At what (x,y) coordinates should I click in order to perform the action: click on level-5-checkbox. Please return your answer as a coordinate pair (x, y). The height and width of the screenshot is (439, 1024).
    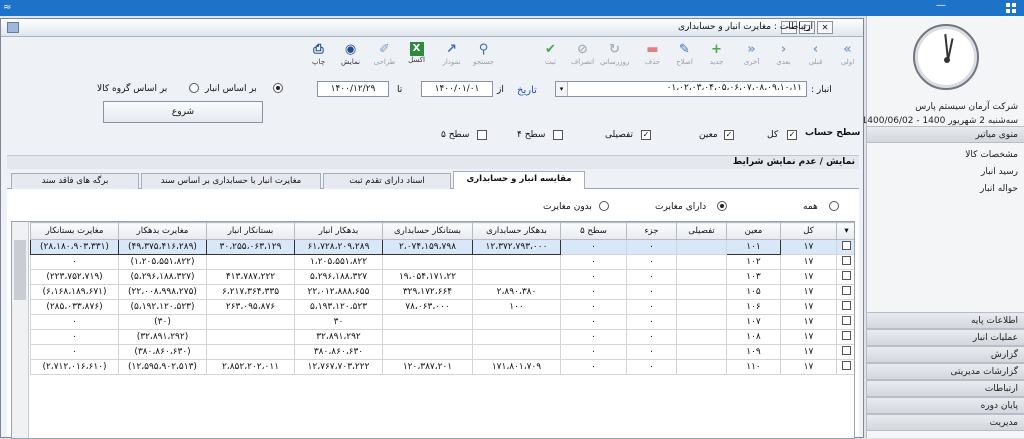
    Looking at the image, I should click on (482, 135).